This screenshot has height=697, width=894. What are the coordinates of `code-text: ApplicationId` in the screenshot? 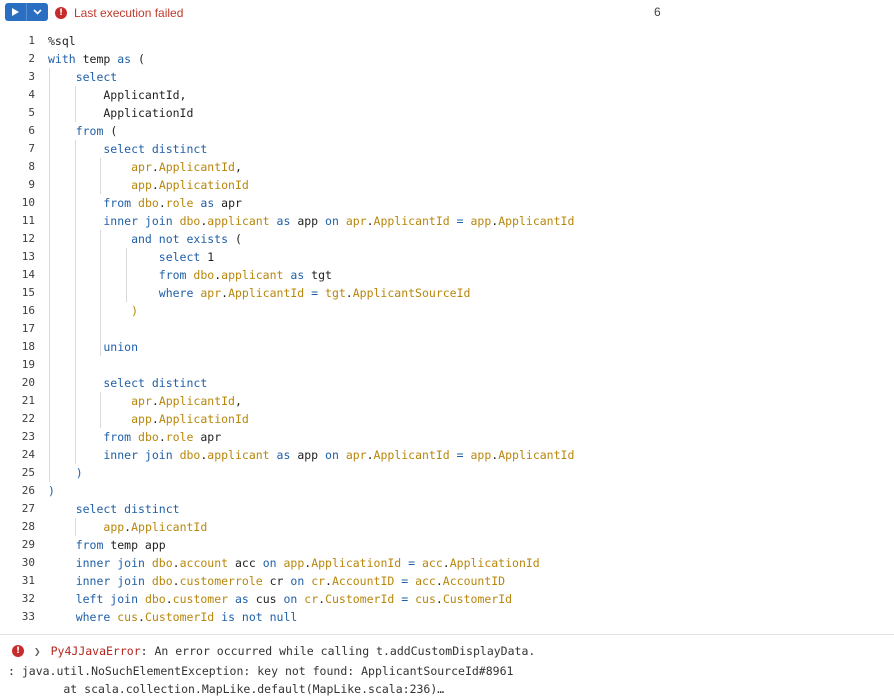 It's located at (121, 113).